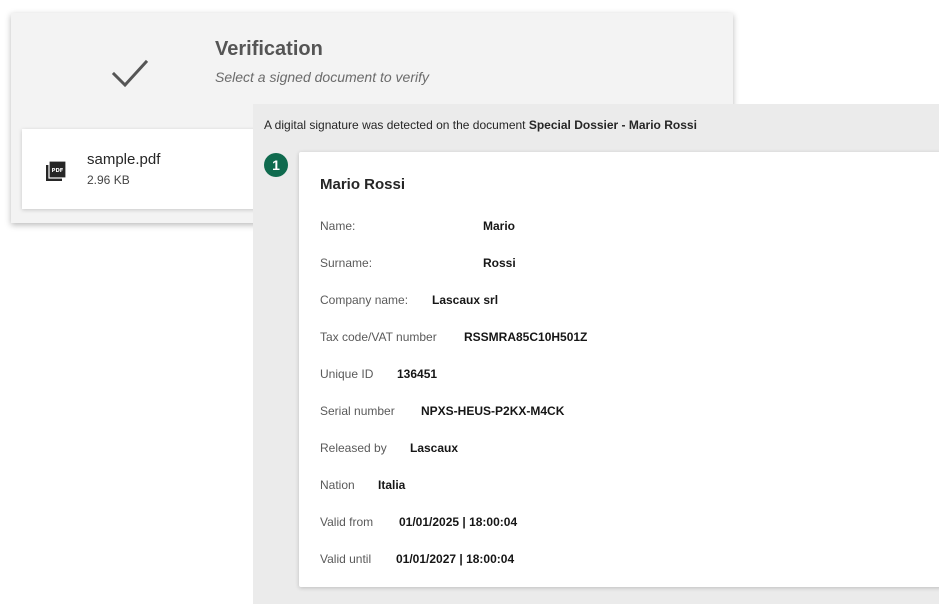 The image size is (939, 604). What do you see at coordinates (363, 184) in the screenshot?
I see `signer-name: Mario Rossi` at bounding box center [363, 184].